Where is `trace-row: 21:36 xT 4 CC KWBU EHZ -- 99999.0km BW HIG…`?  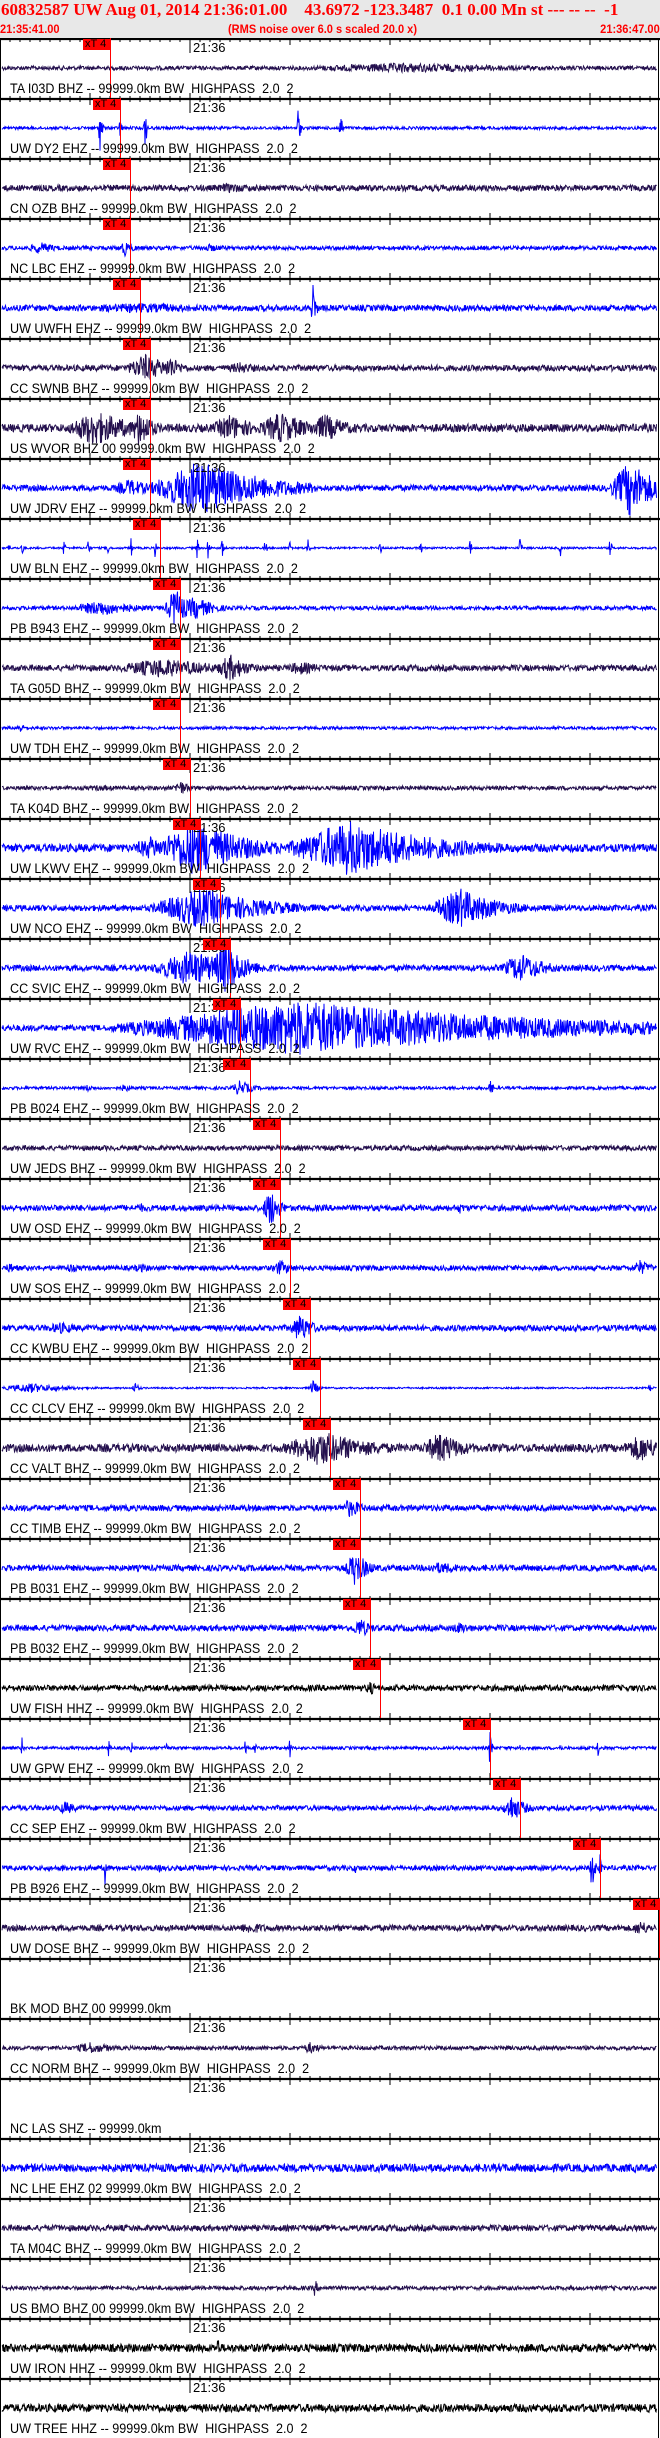
trace-row: 21:36 xT 4 CC KWBU EHZ -- 99999.0km BW HIG… is located at coordinates (330, 1328).